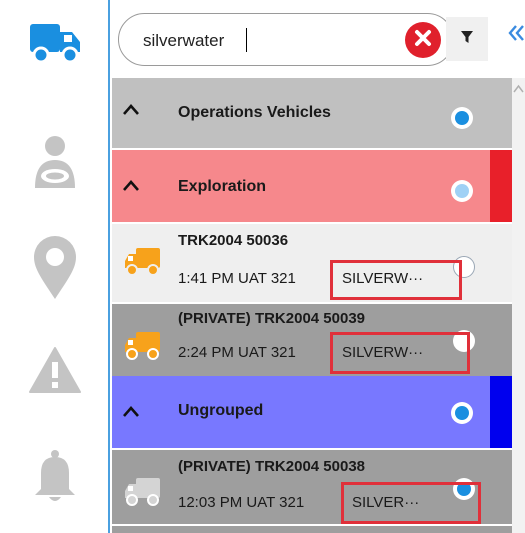 The height and width of the screenshot is (533, 525). What do you see at coordinates (237, 278) in the screenshot?
I see `vehicle-status-time: 1:41 PM UAT 321` at bounding box center [237, 278].